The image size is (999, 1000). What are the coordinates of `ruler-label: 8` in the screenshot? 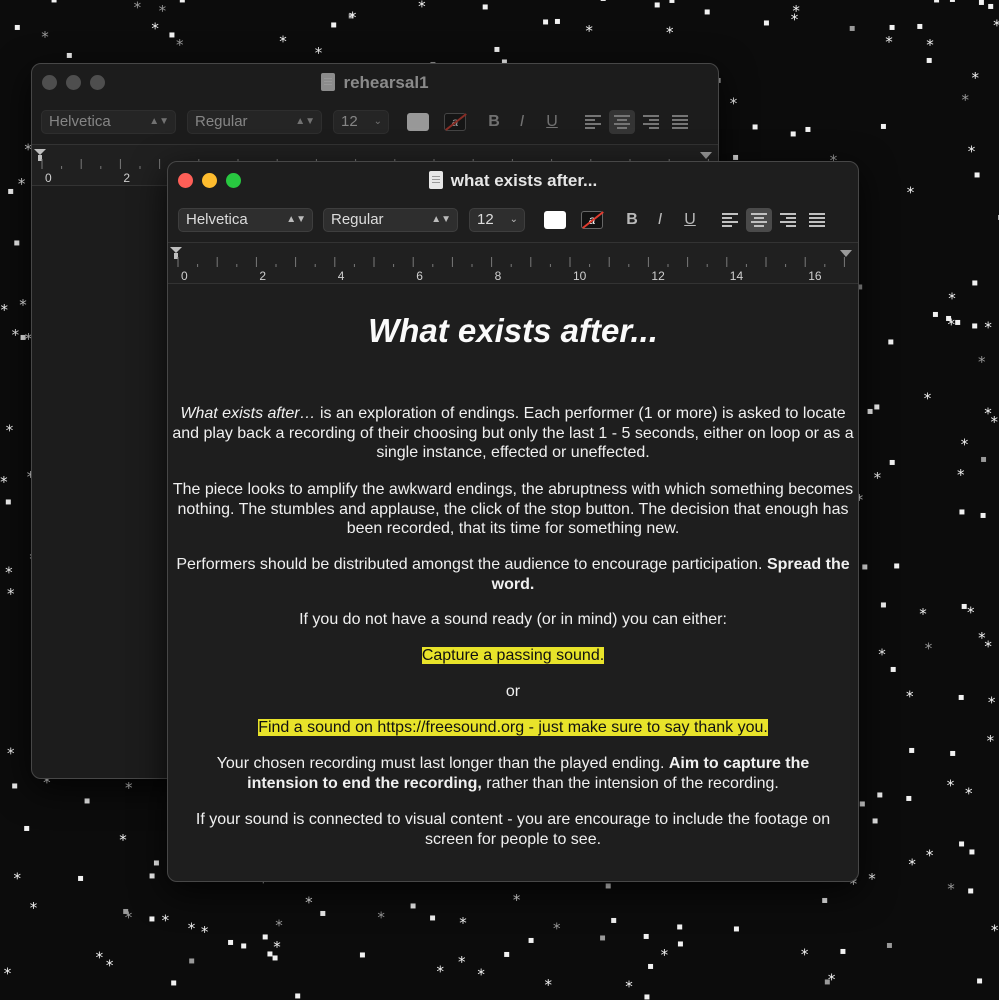 It's located at (498, 276).